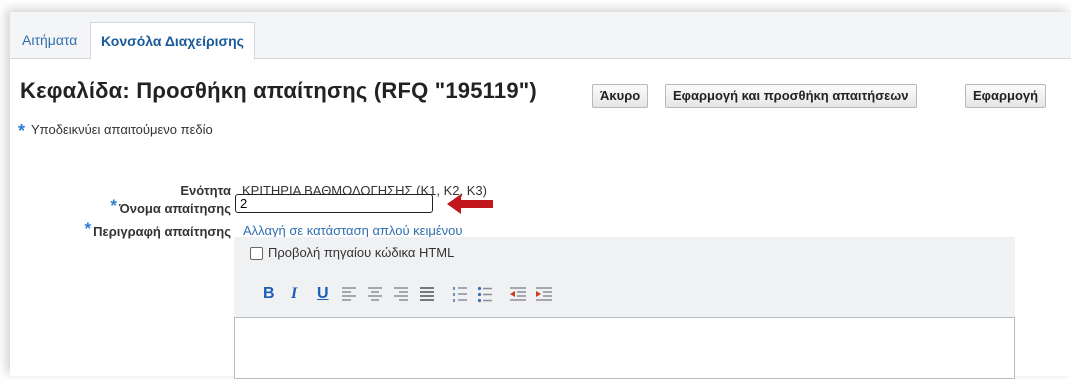  What do you see at coordinates (323, 294) in the screenshot?
I see `underline-icon: U` at bounding box center [323, 294].